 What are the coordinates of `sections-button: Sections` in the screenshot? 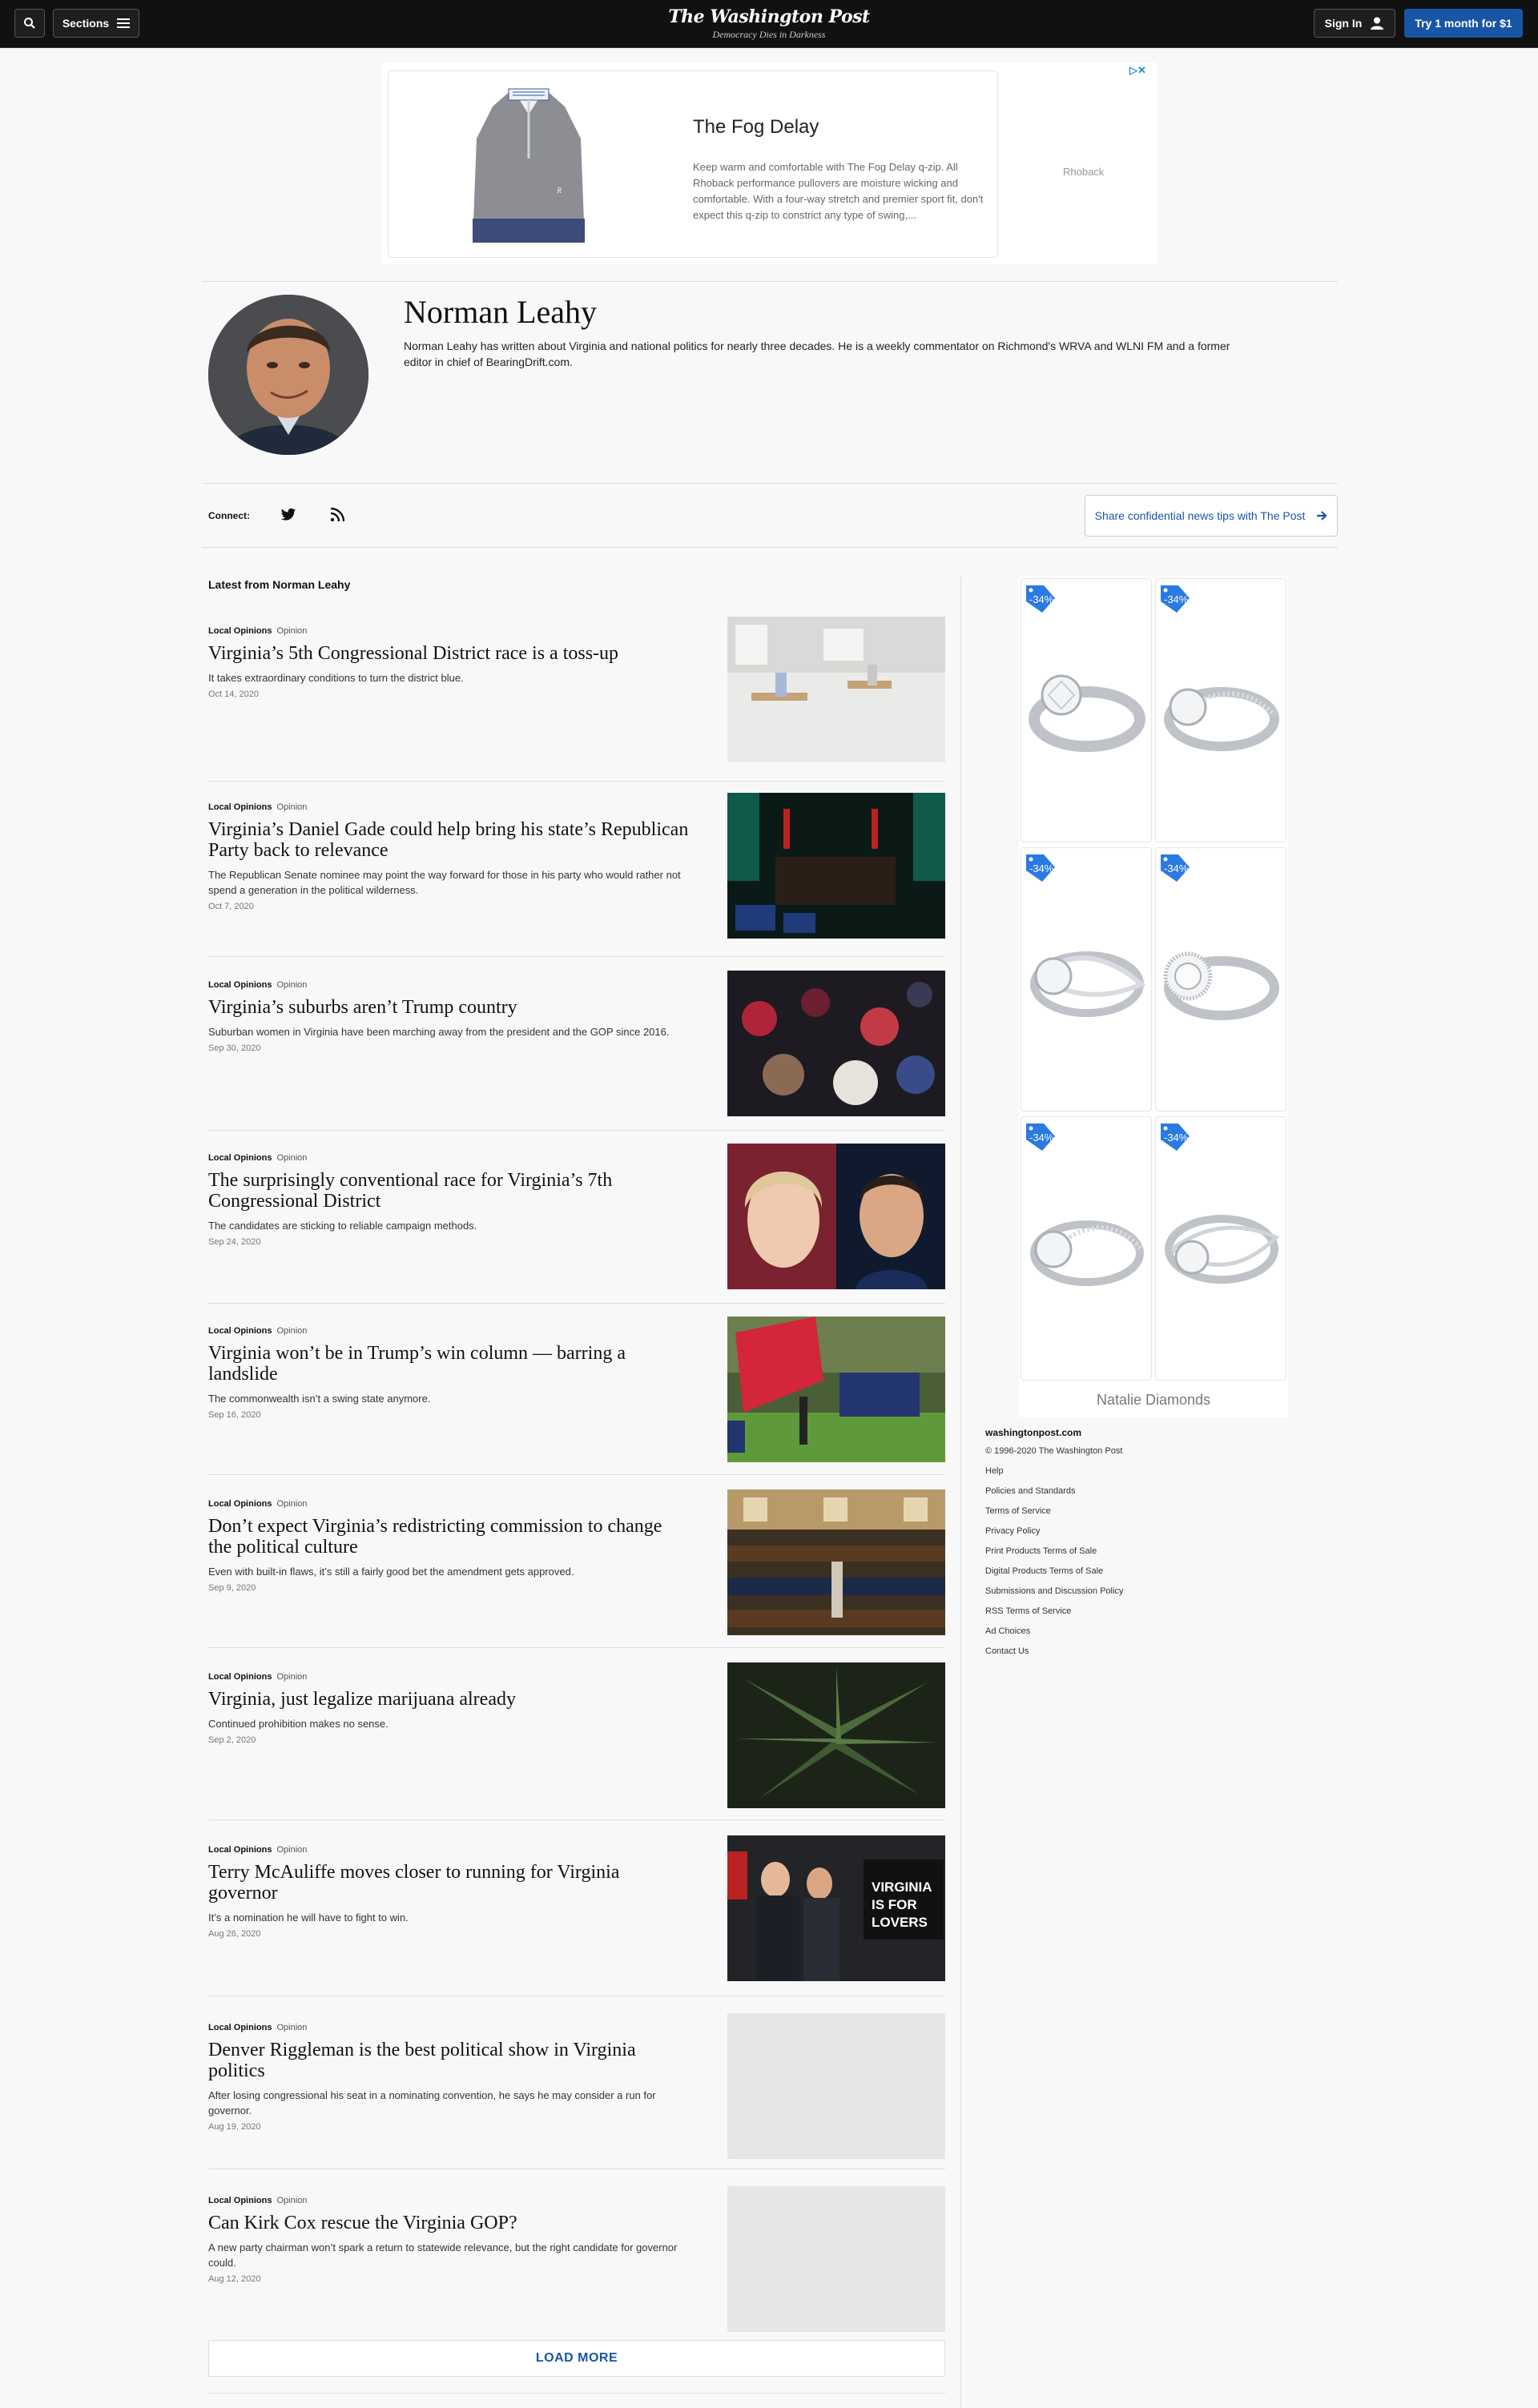 It's located at (96, 24).